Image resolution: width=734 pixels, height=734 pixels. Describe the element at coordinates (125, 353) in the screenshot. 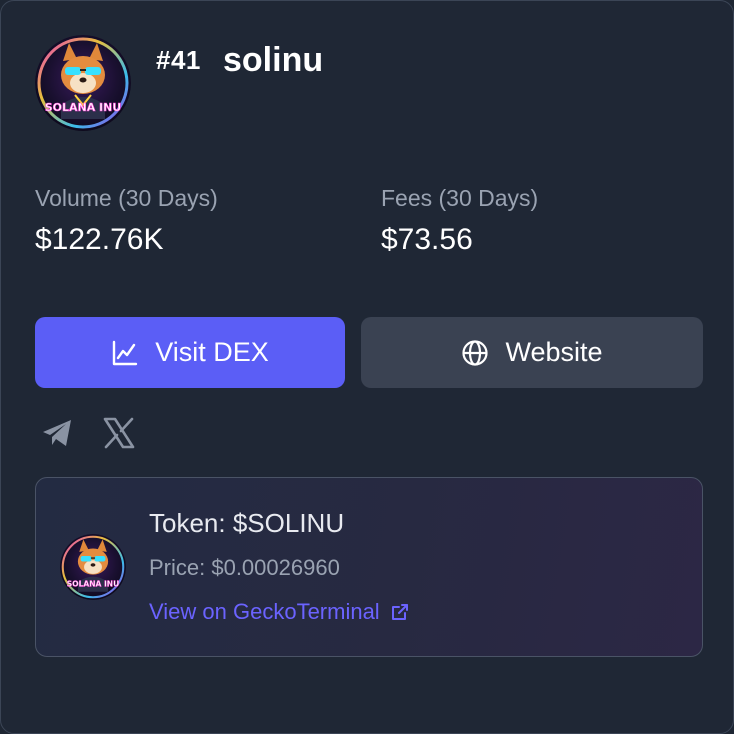

I see `line-chart-icon` at that location.